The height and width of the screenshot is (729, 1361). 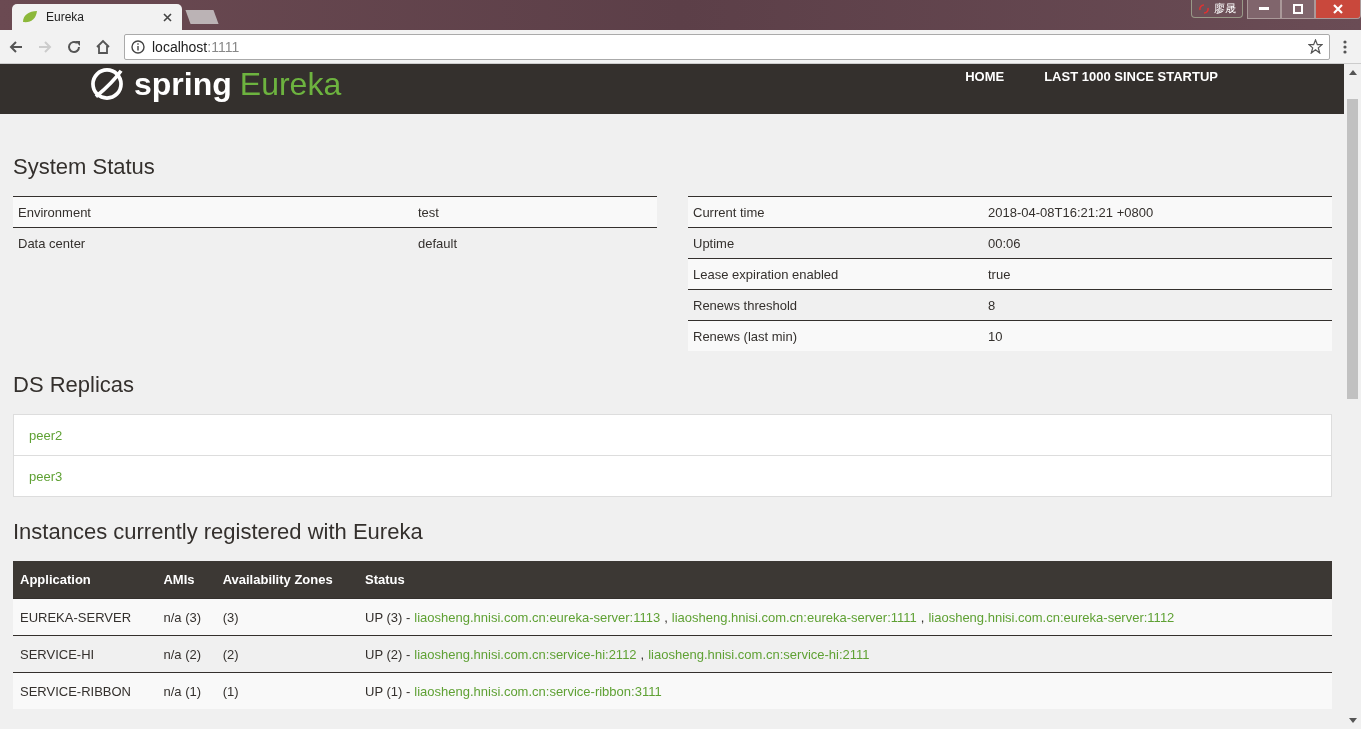 What do you see at coordinates (535, 242) in the screenshot?
I see `table-cell: default` at bounding box center [535, 242].